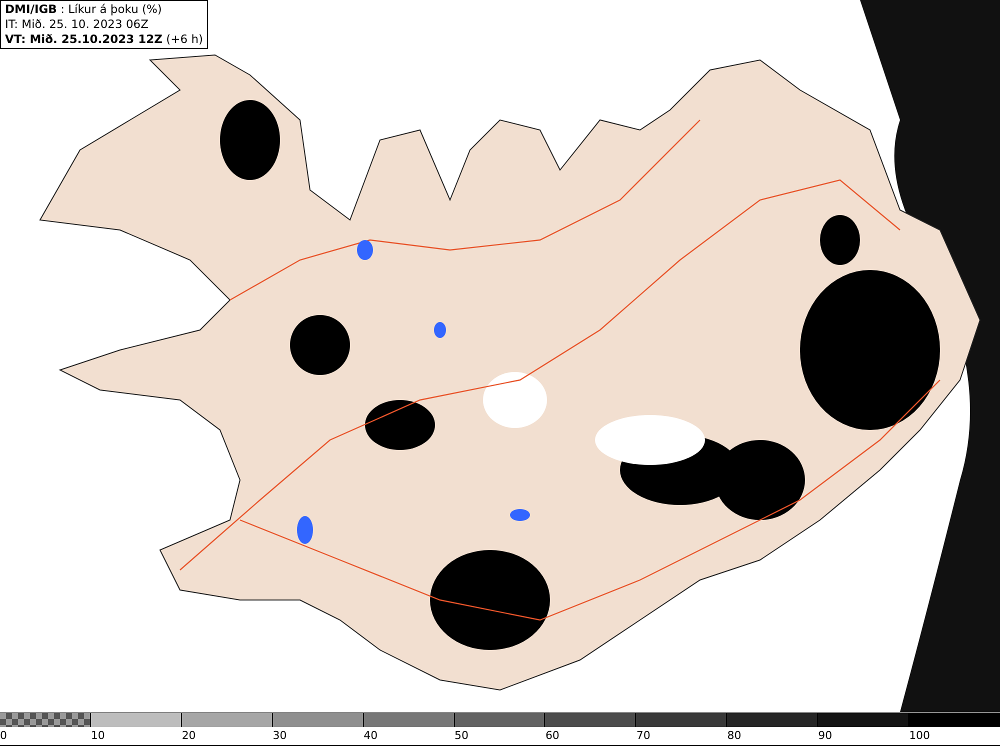 The width and height of the screenshot is (1000, 750). What do you see at coordinates (919, 736) in the screenshot?
I see `legend-label: 100` at bounding box center [919, 736].